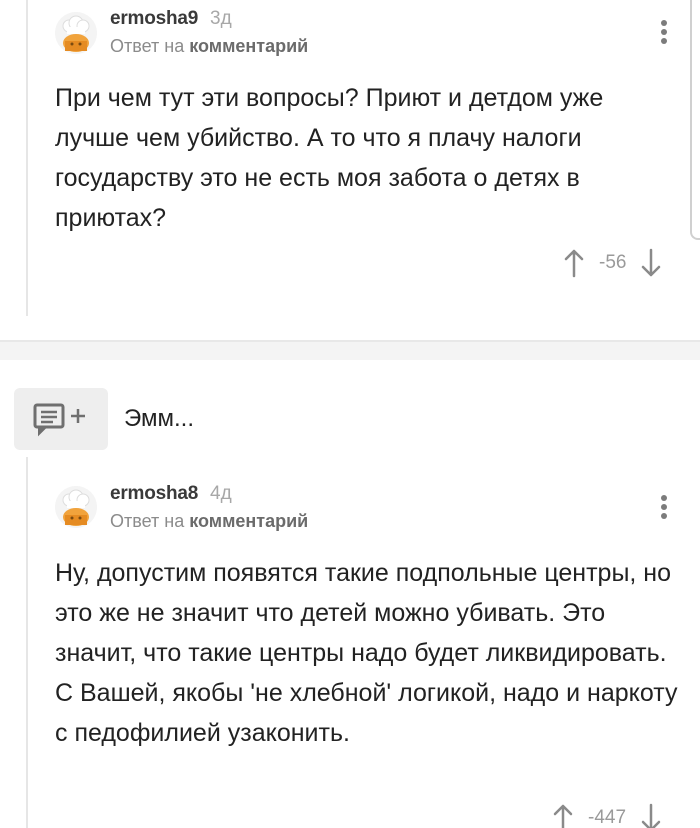 Image resolution: width=700 pixels, height=828 pixels. What do you see at coordinates (695, 120) in the screenshot?
I see `scrollbar` at bounding box center [695, 120].